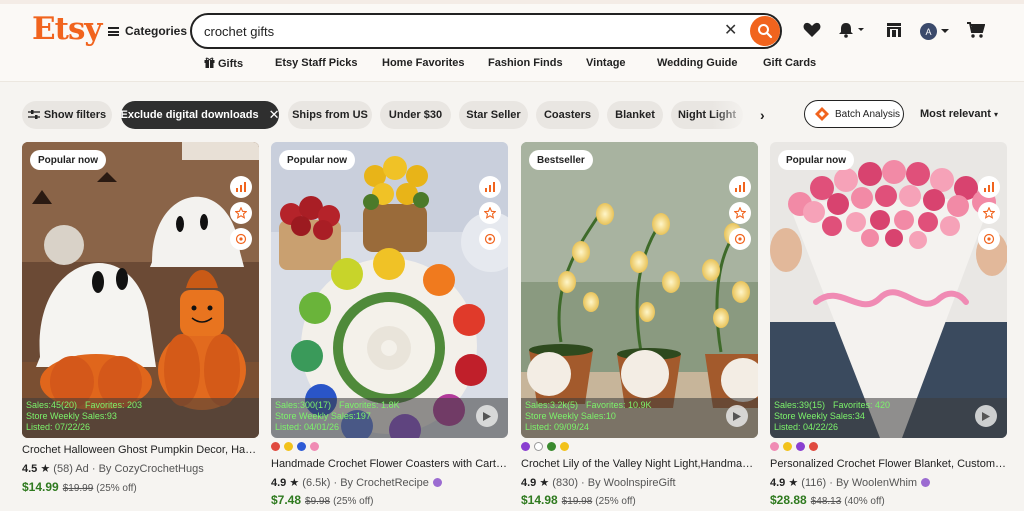 The image size is (1024, 511). I want to click on chip-coasters: Coasters, so click(567, 115).